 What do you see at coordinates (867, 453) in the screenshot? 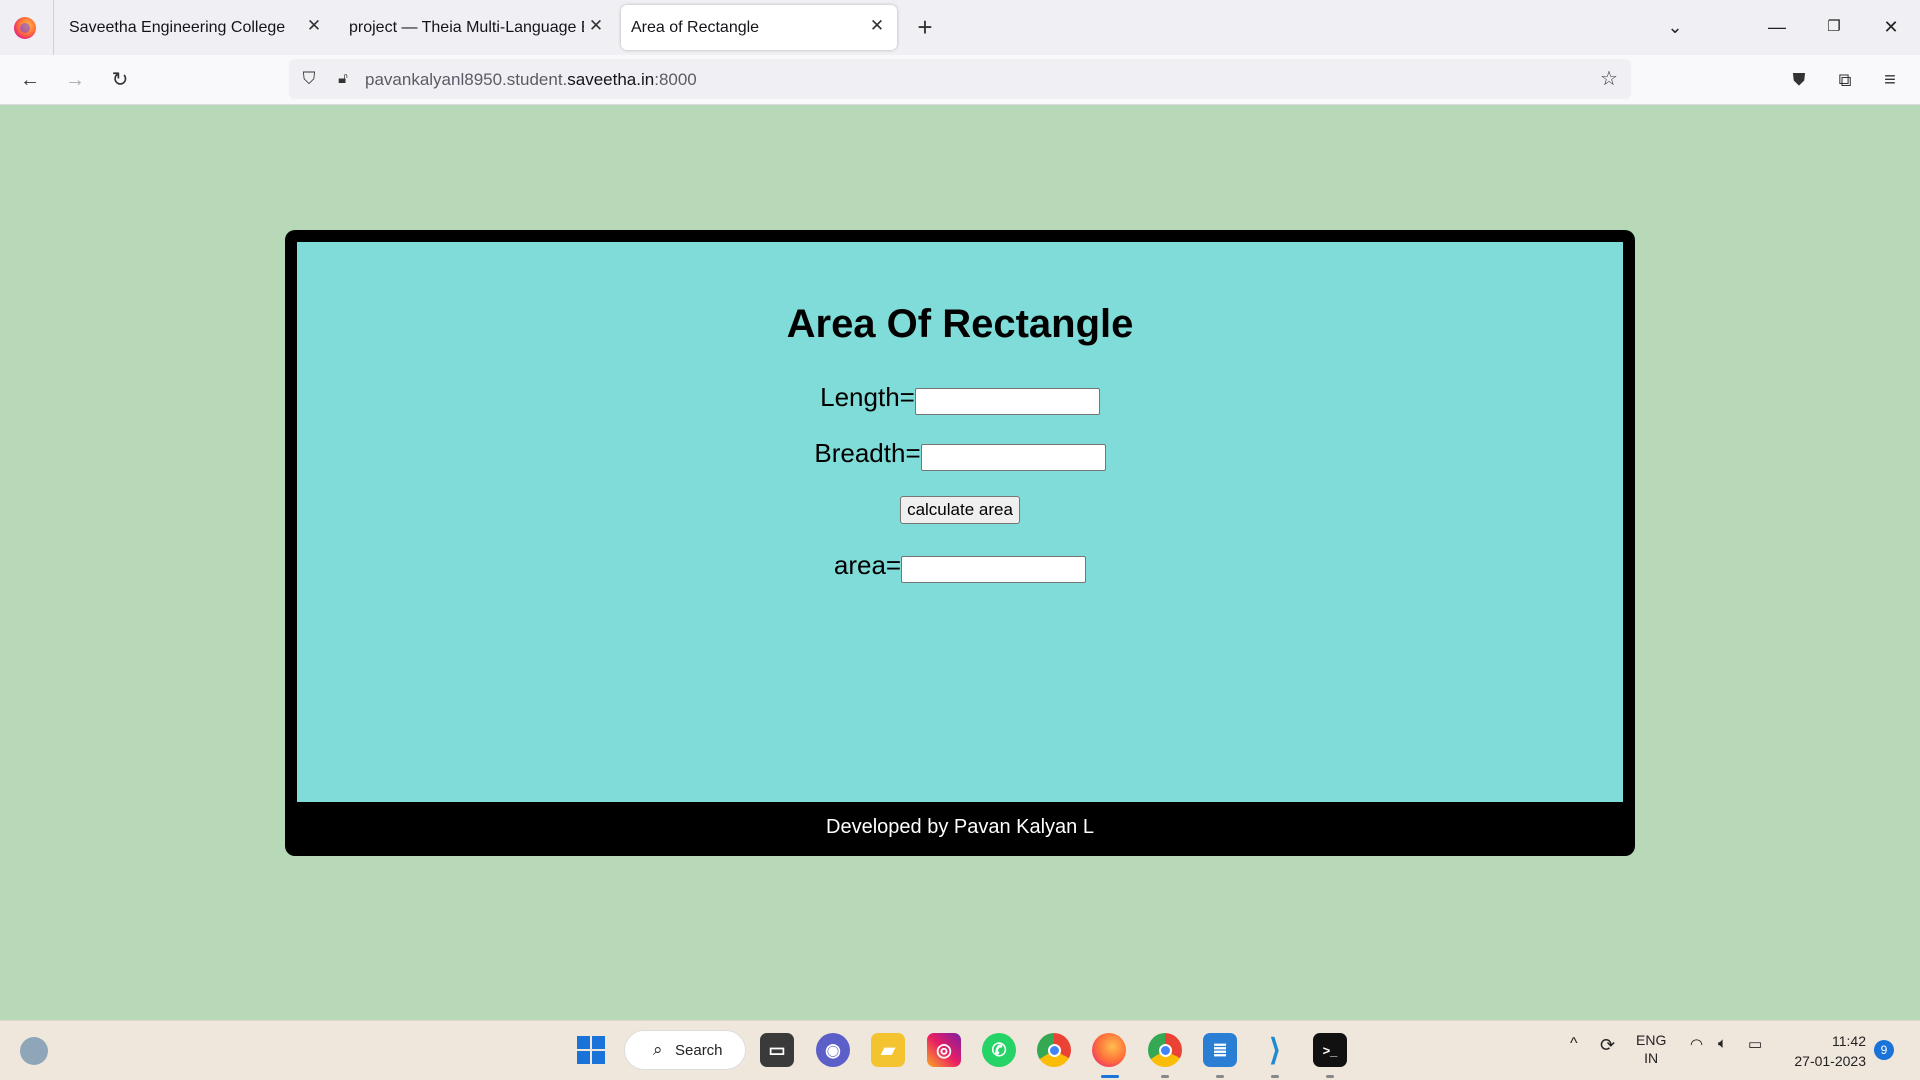
I see `breadth-label: Breadth=` at bounding box center [867, 453].